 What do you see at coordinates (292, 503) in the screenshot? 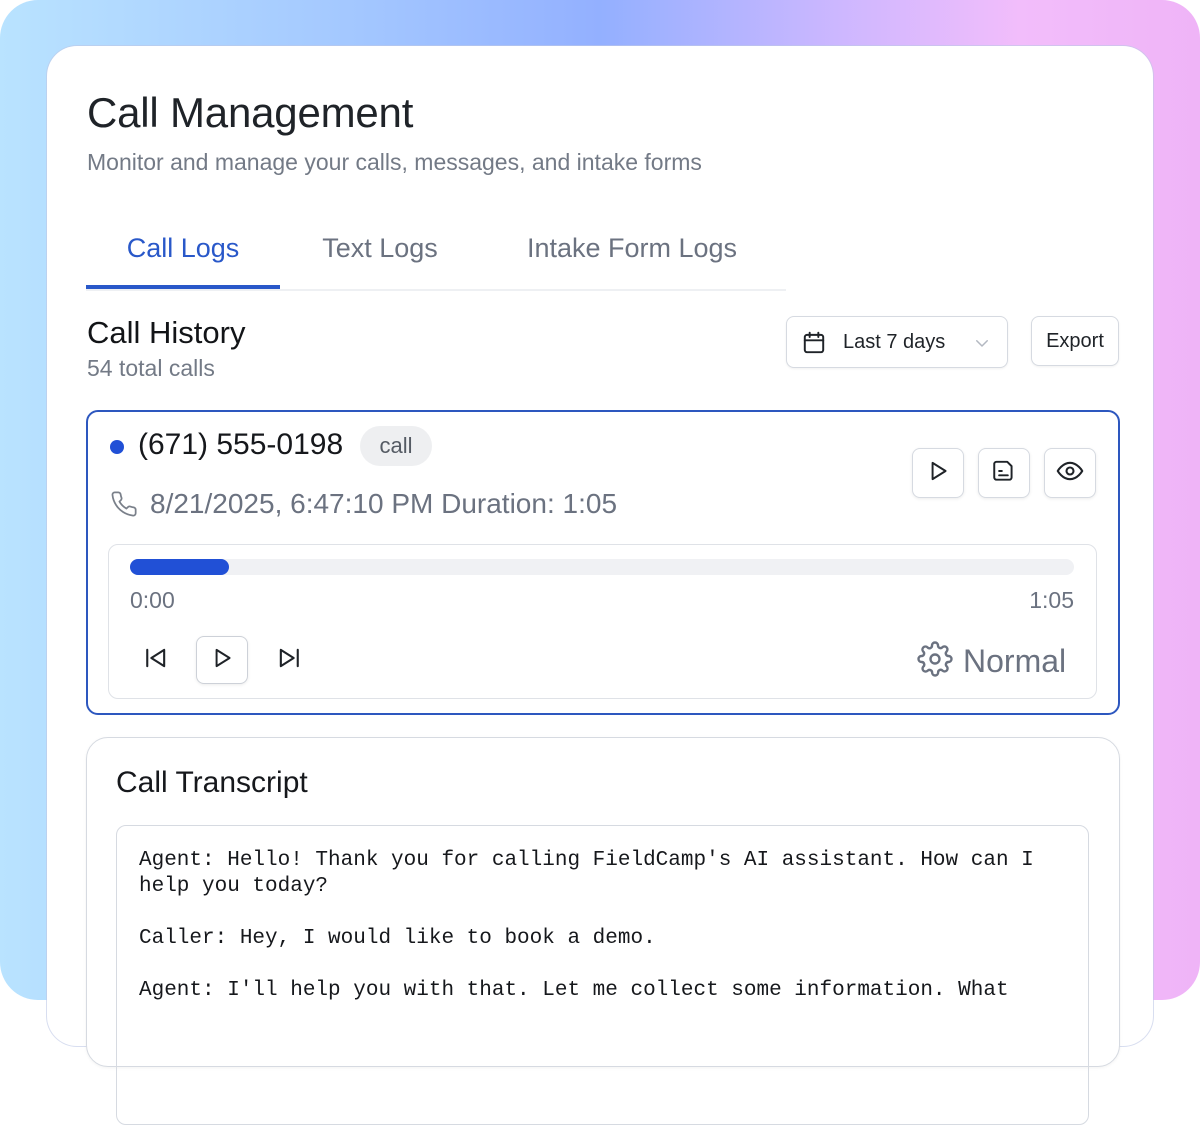
I see `call-datetime: 8/21/2025, 6:47:10 PM` at bounding box center [292, 503].